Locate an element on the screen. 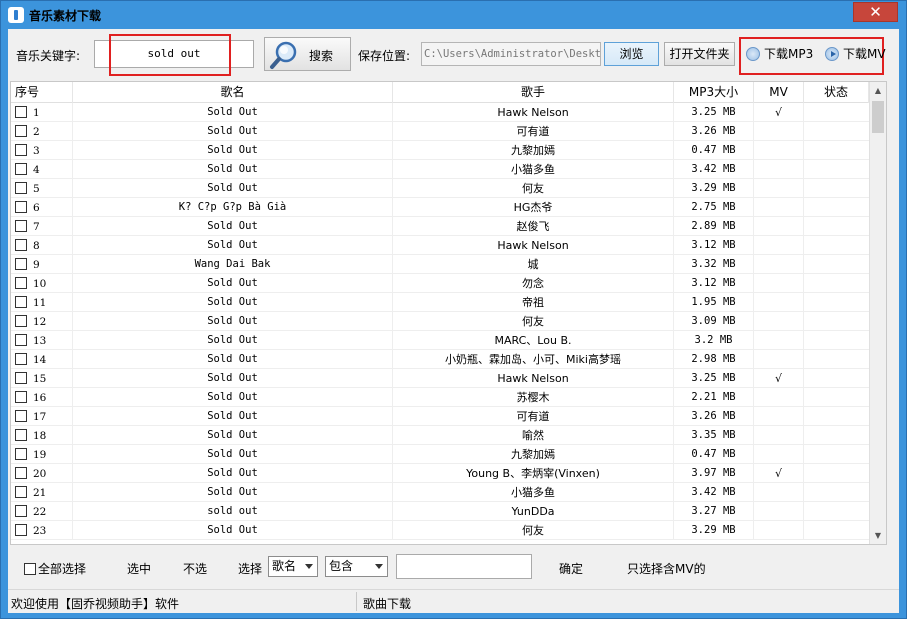 The width and height of the screenshot is (907, 619). filter-text-input is located at coordinates (464, 566).